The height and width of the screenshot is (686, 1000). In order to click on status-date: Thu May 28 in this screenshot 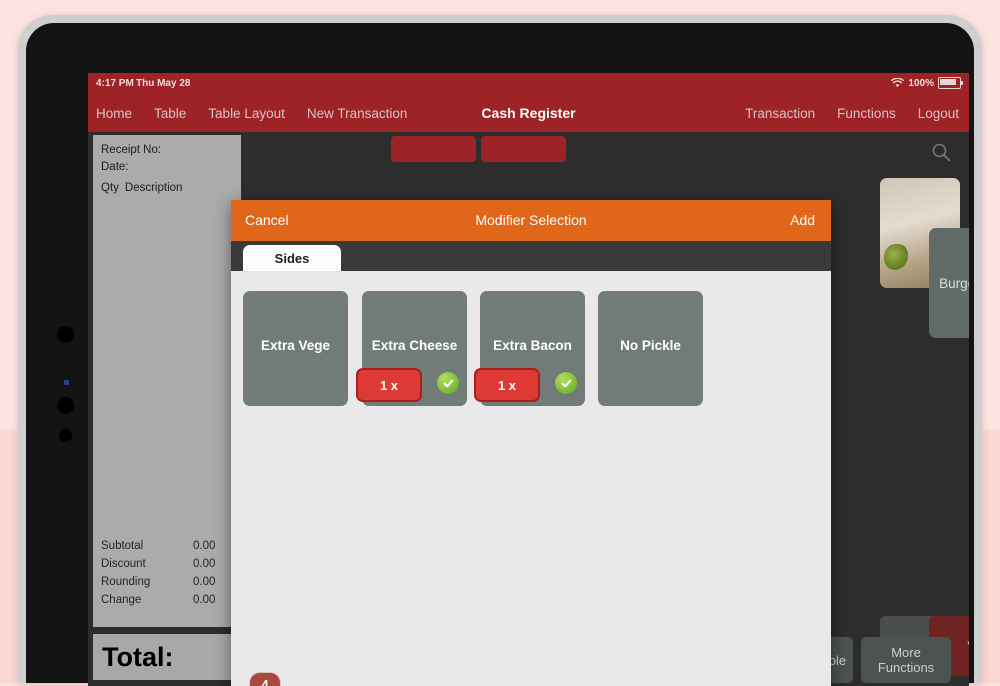, I will do `click(163, 83)`.